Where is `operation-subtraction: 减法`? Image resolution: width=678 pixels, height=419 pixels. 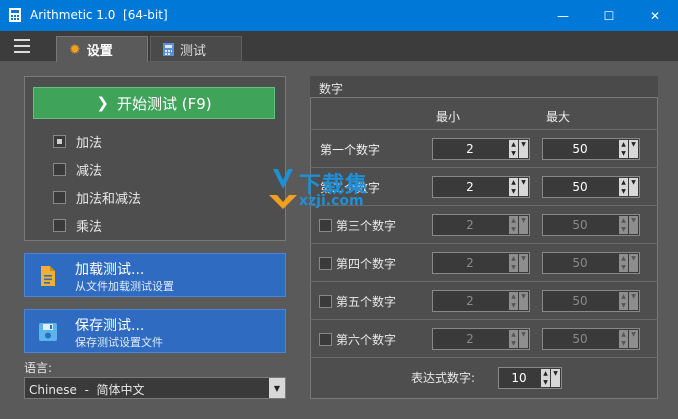
operation-subtraction: 减法 is located at coordinates (77, 169).